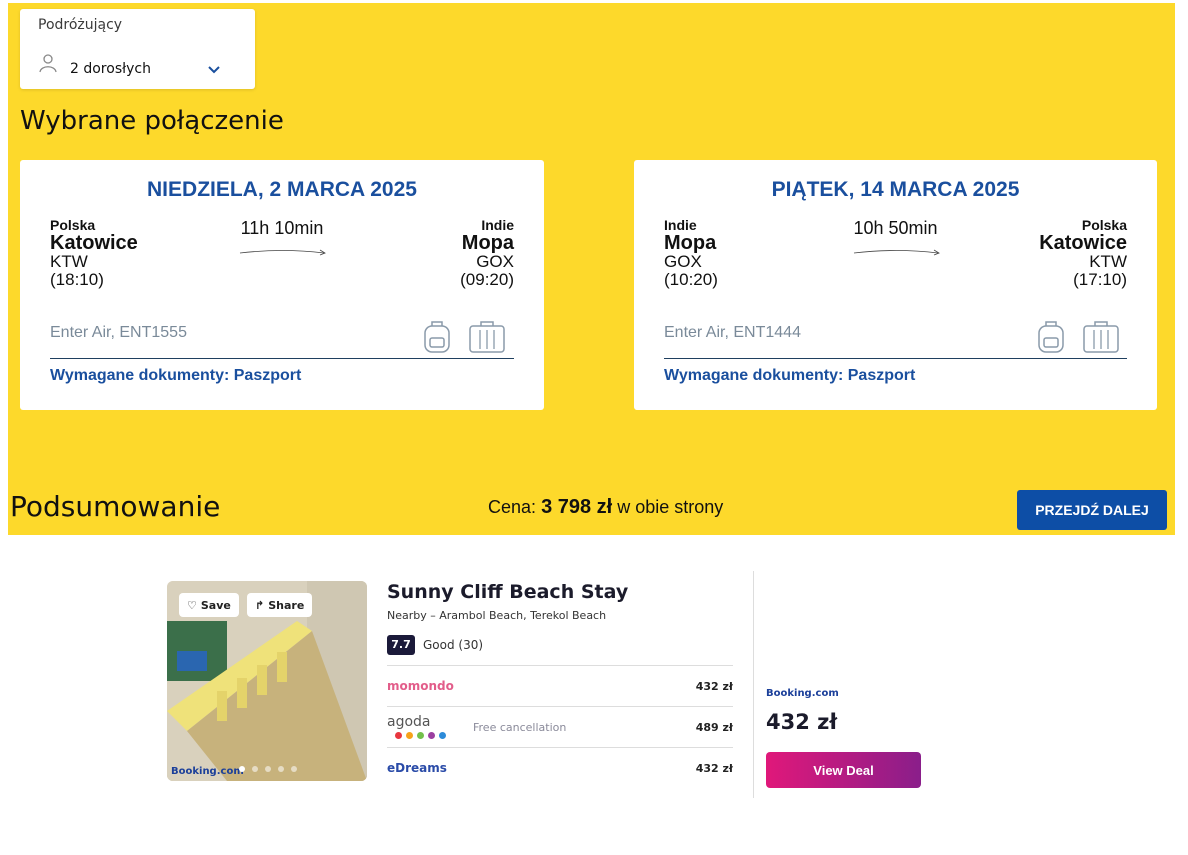  Describe the element at coordinates (691, 279) in the screenshot. I see `departure-time: (10:20)` at that location.